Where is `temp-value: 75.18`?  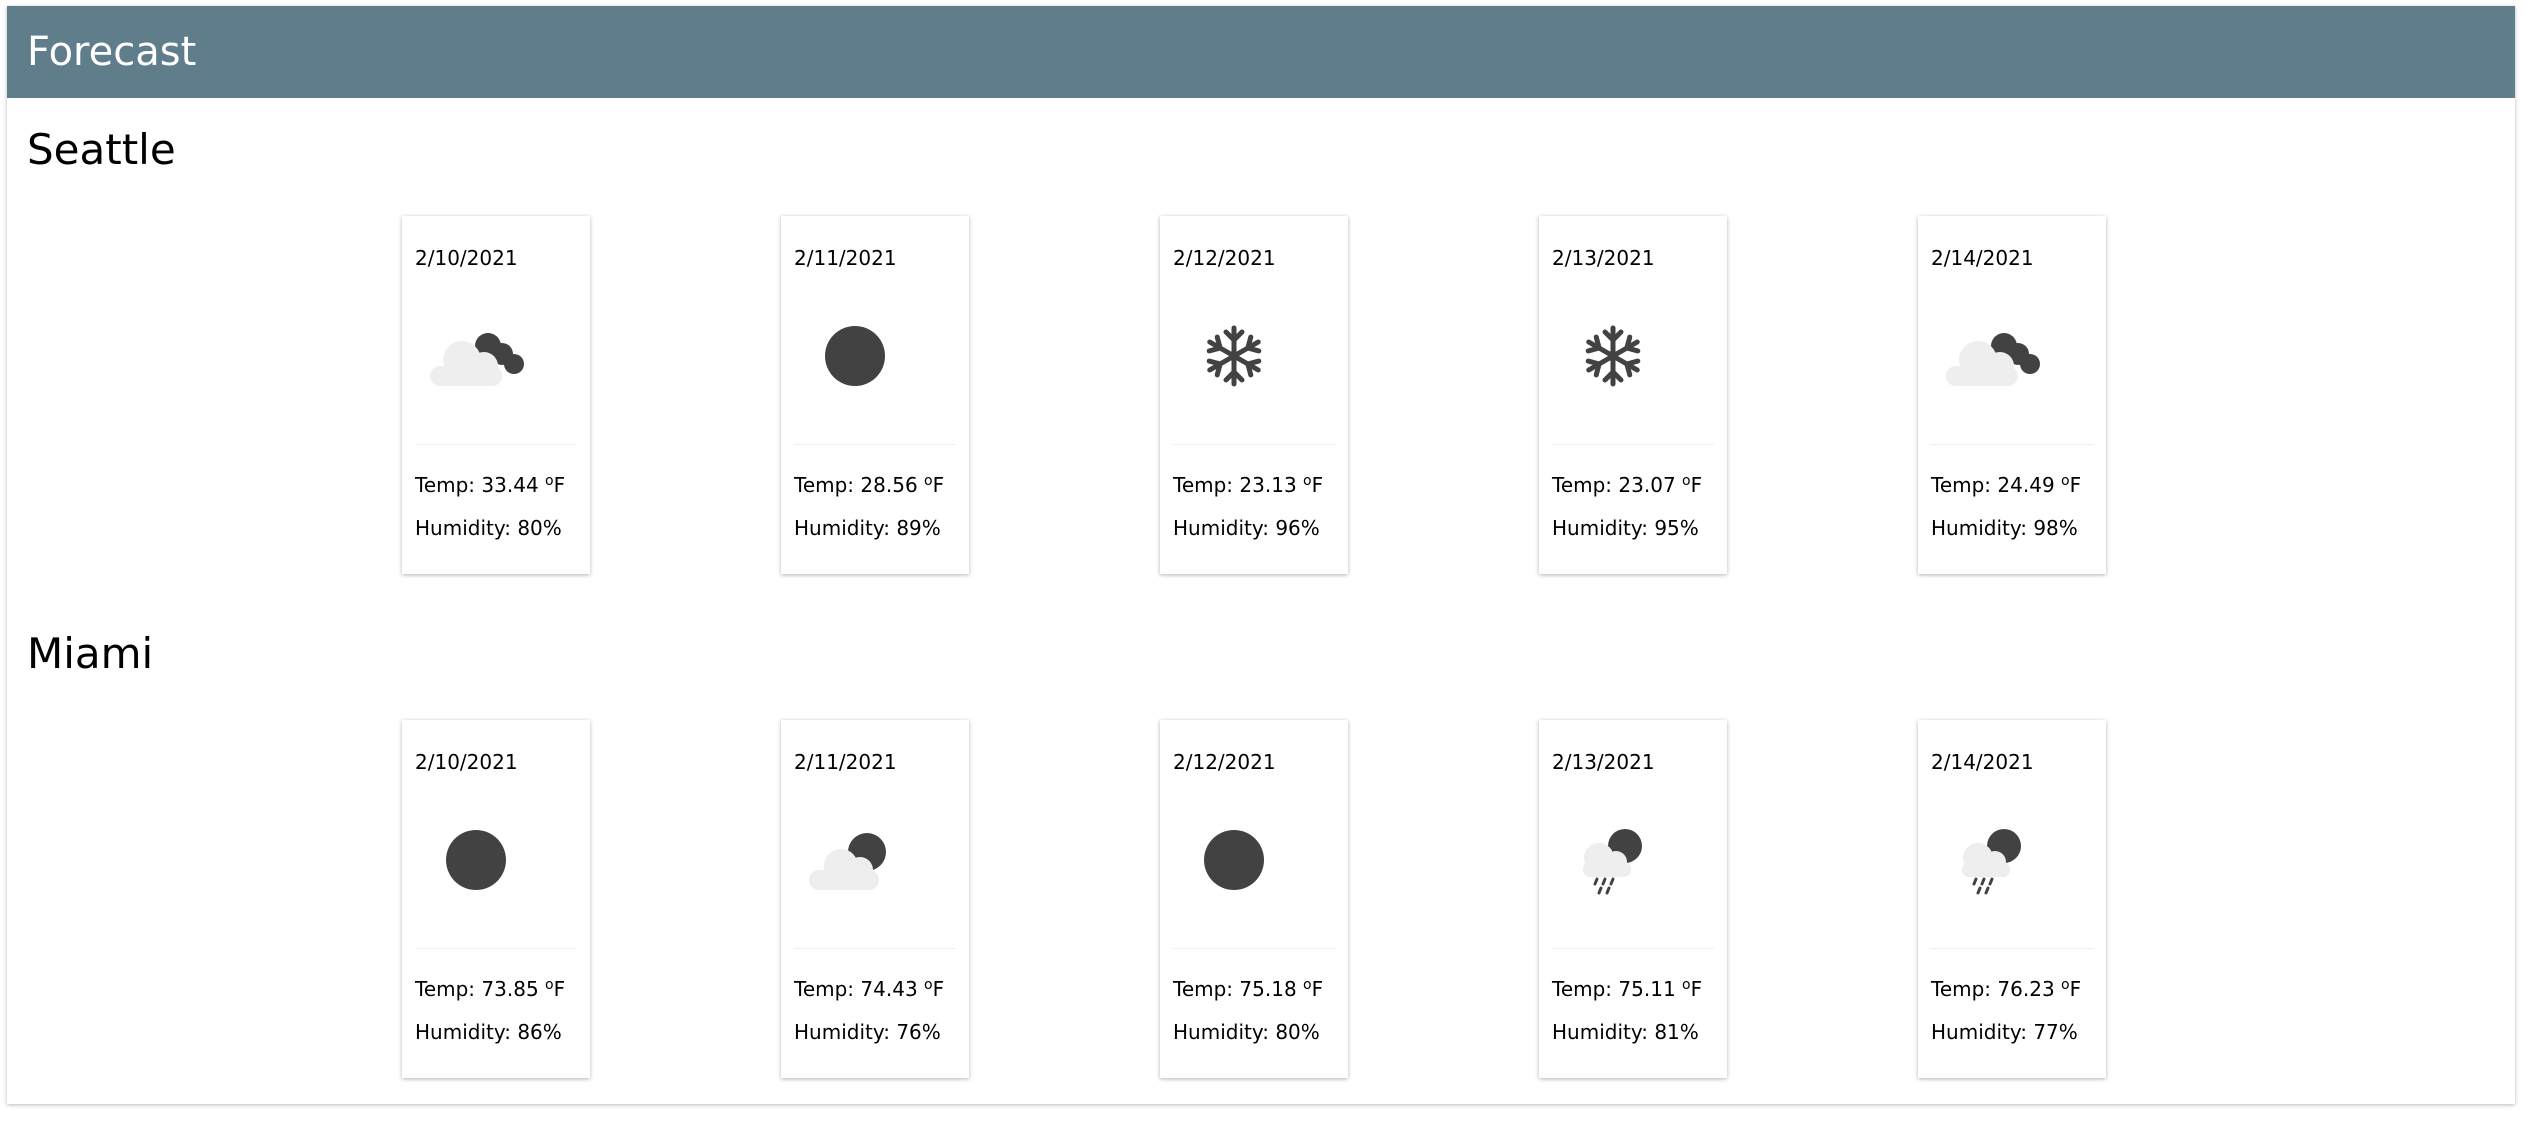 temp-value: 75.18 is located at coordinates (1268, 989).